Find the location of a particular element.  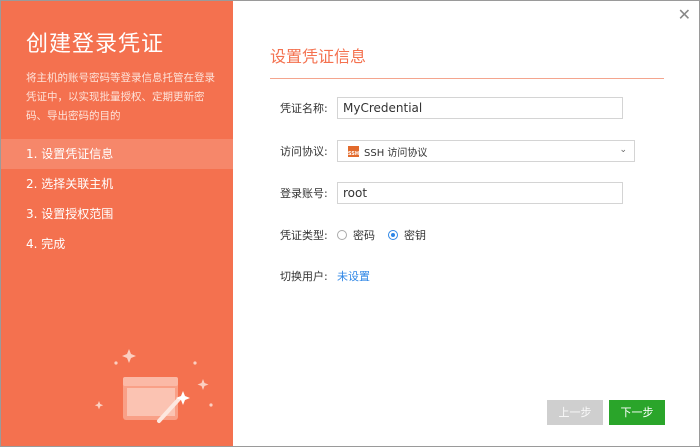

login-account-input: root is located at coordinates (480, 193).